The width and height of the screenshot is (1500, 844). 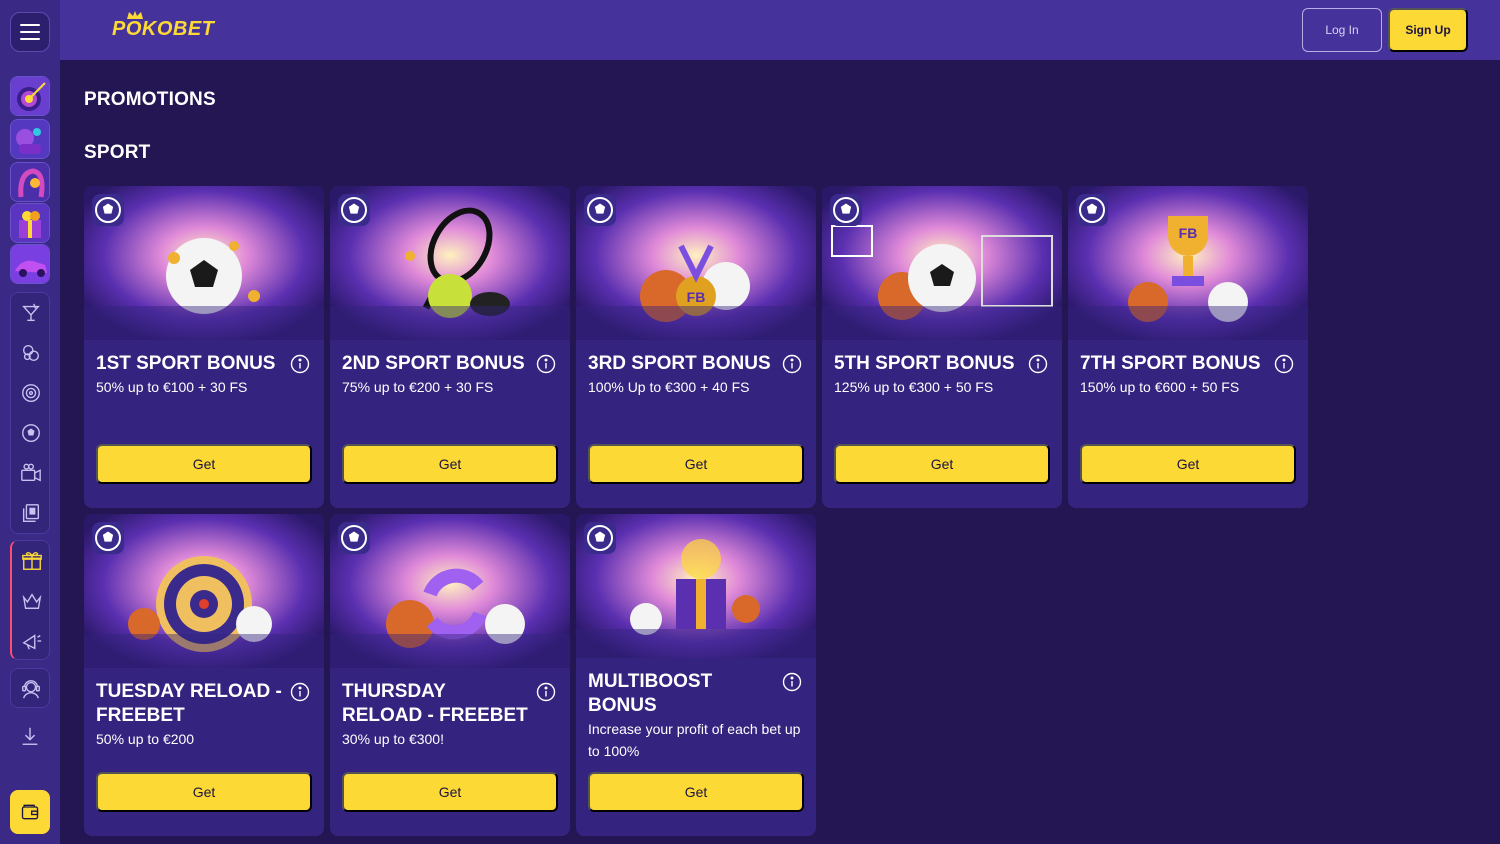 What do you see at coordinates (172, 387) in the screenshot?
I see `promo-subtitle: 50% up to €100 + 30 FS` at bounding box center [172, 387].